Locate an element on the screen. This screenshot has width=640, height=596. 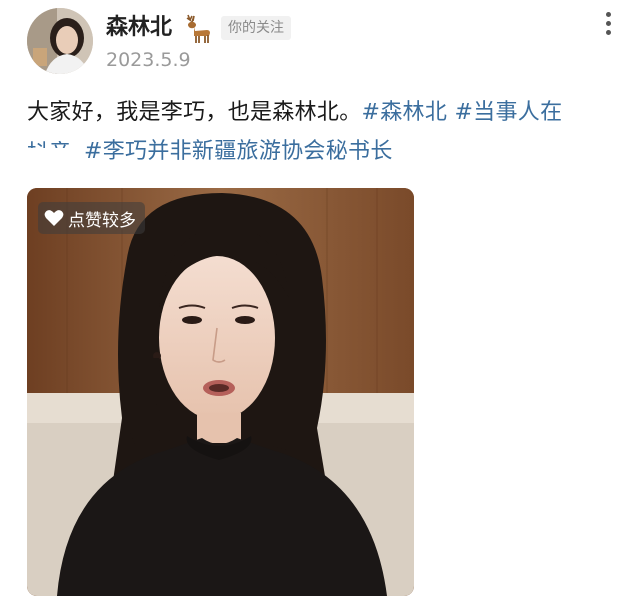
post-text-line-1: 大家好，我是李巧，也是森林北。#森林北 #当事人在 is located at coordinates (322, 113).